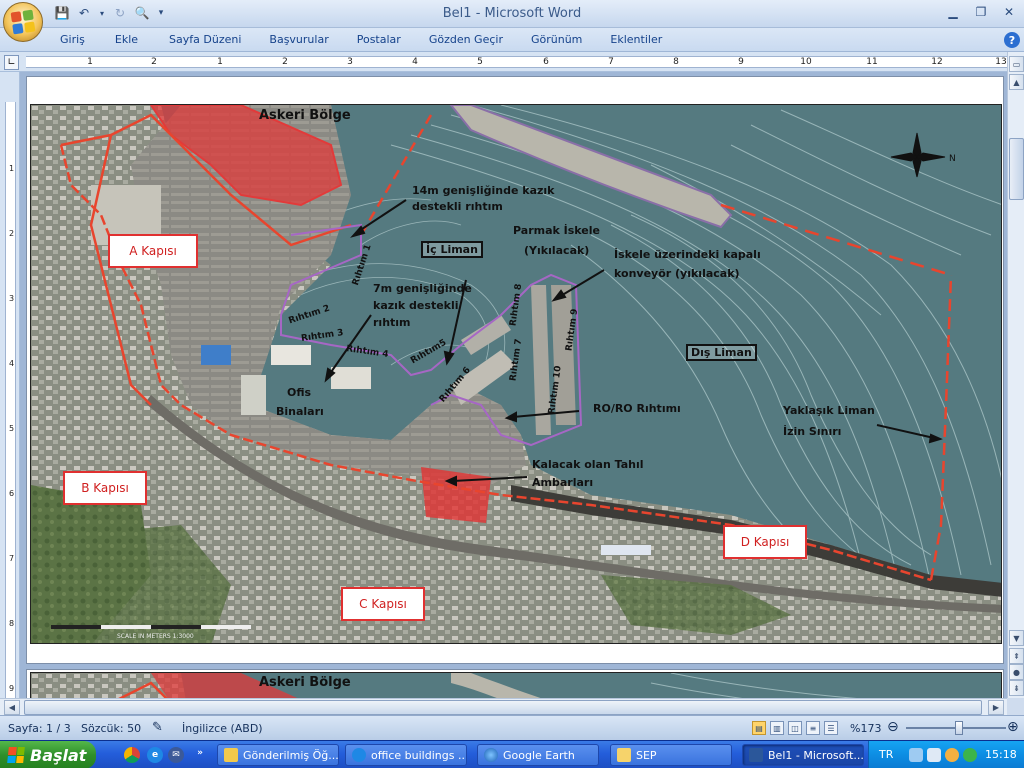 Image resolution: width=1024 pixels, height=768 pixels. I want to click on tahil-label-line1: Kalacak olan Tahıl, so click(588, 464).